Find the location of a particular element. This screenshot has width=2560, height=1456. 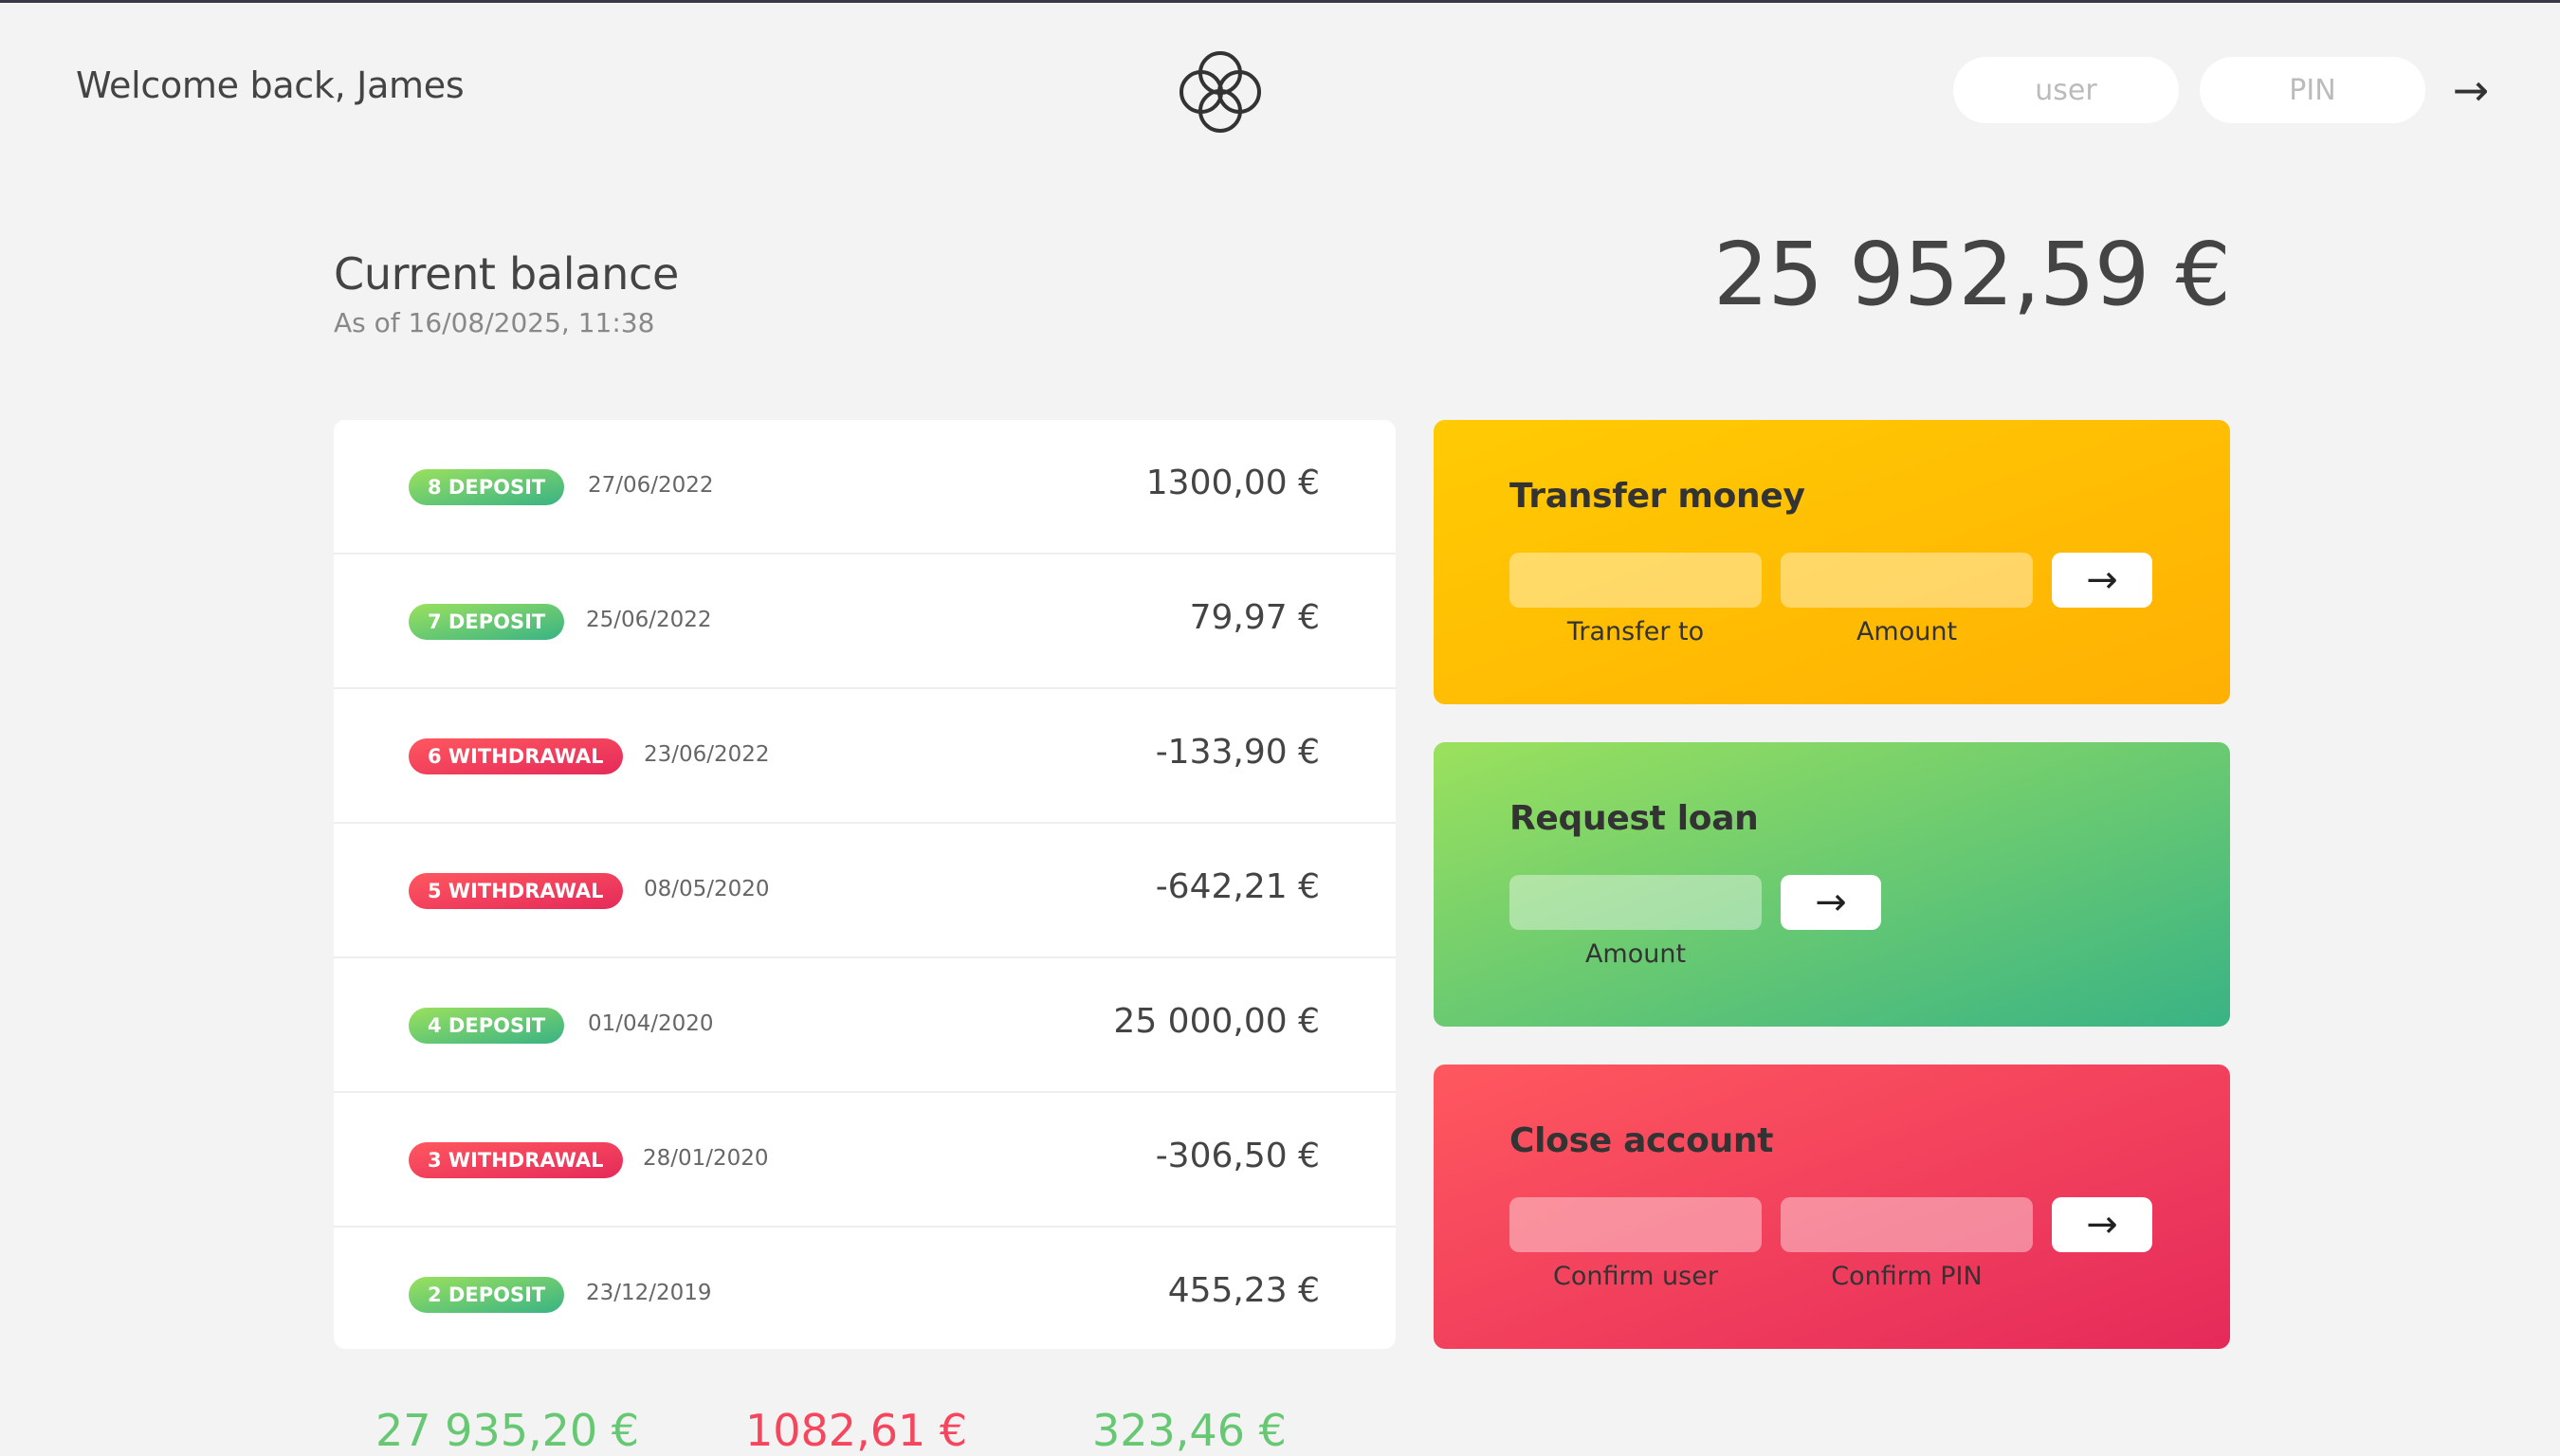

movement-type-badge: 5 WITHDRAWAL is located at coordinates (516, 891).